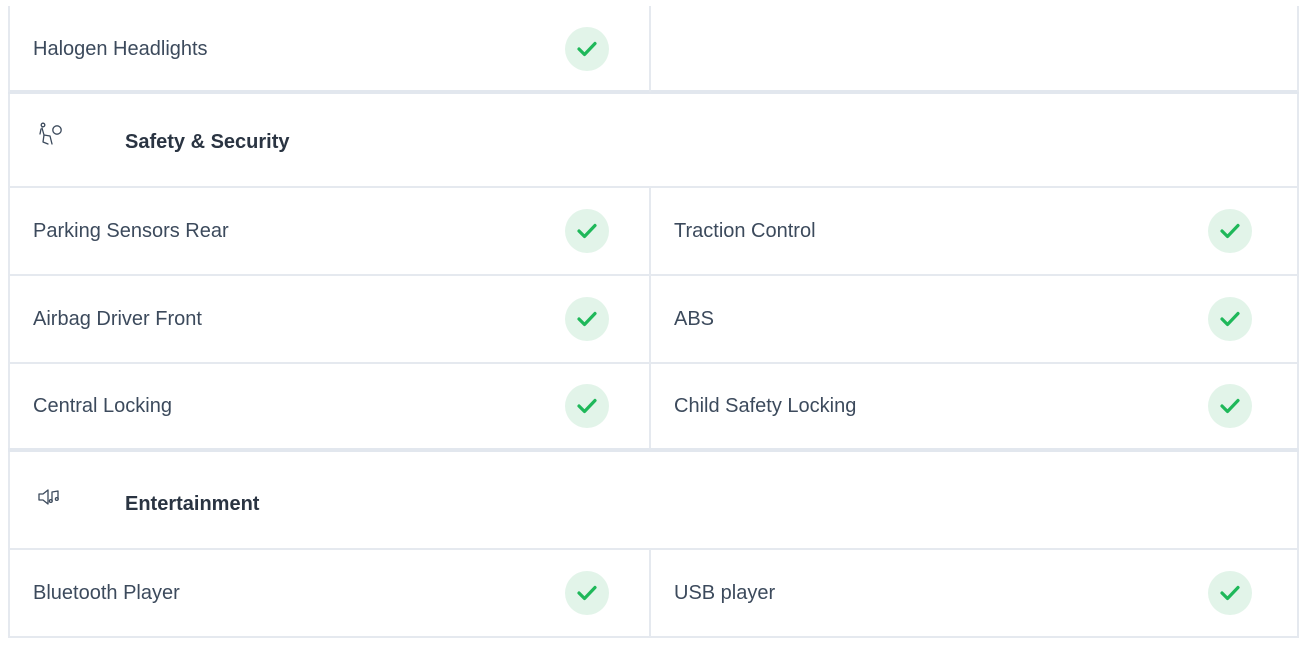 This screenshot has height=656, width=1300. What do you see at coordinates (117, 318) in the screenshot?
I see `feature-label: Airbag Driver Front` at bounding box center [117, 318].